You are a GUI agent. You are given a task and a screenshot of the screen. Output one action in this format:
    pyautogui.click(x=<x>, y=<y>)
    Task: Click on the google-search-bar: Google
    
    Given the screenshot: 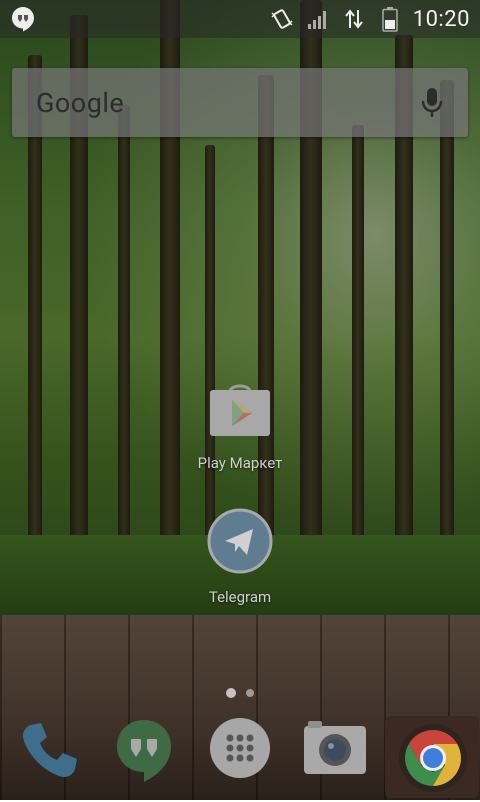 What is the action you would take?
    pyautogui.click(x=240, y=102)
    